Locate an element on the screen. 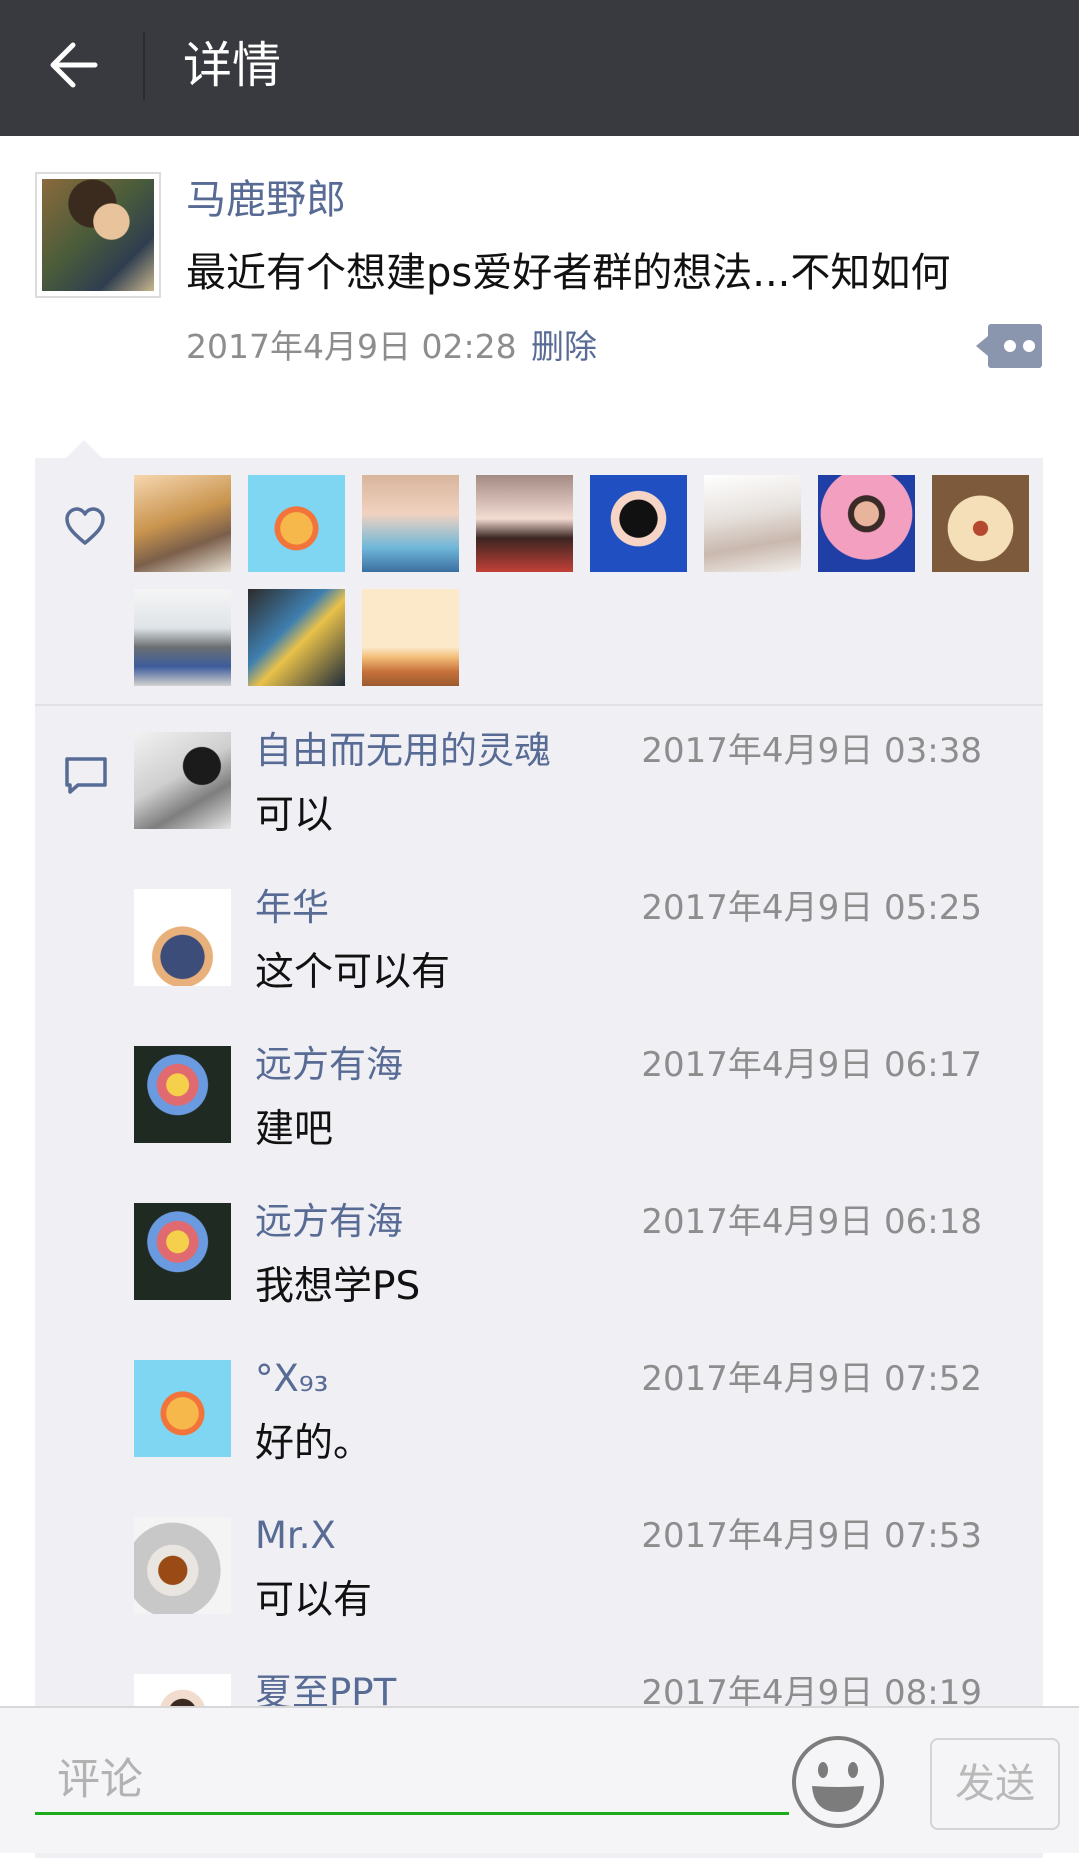 The width and height of the screenshot is (1079, 1858). post-timestamp: 2017年4月9日 02:28 is located at coordinates (351, 346).